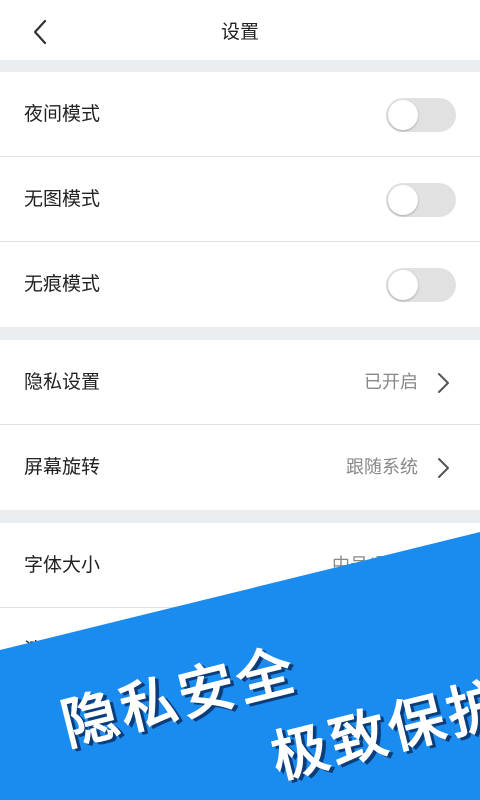 The image size is (480, 800). What do you see at coordinates (240, 199) in the screenshot?
I see `setting-row-no-image-mode: 无图模式` at bounding box center [240, 199].